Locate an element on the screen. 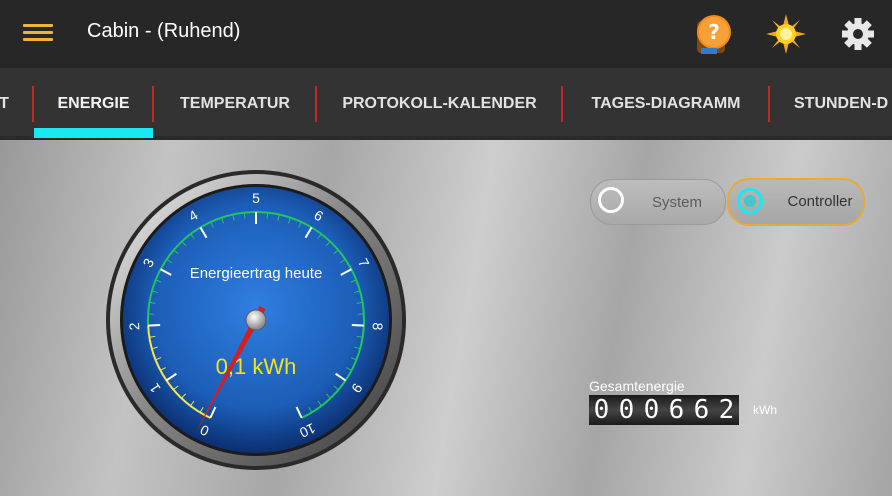 The image size is (892, 496). controller-label: Controller is located at coordinates (820, 201).